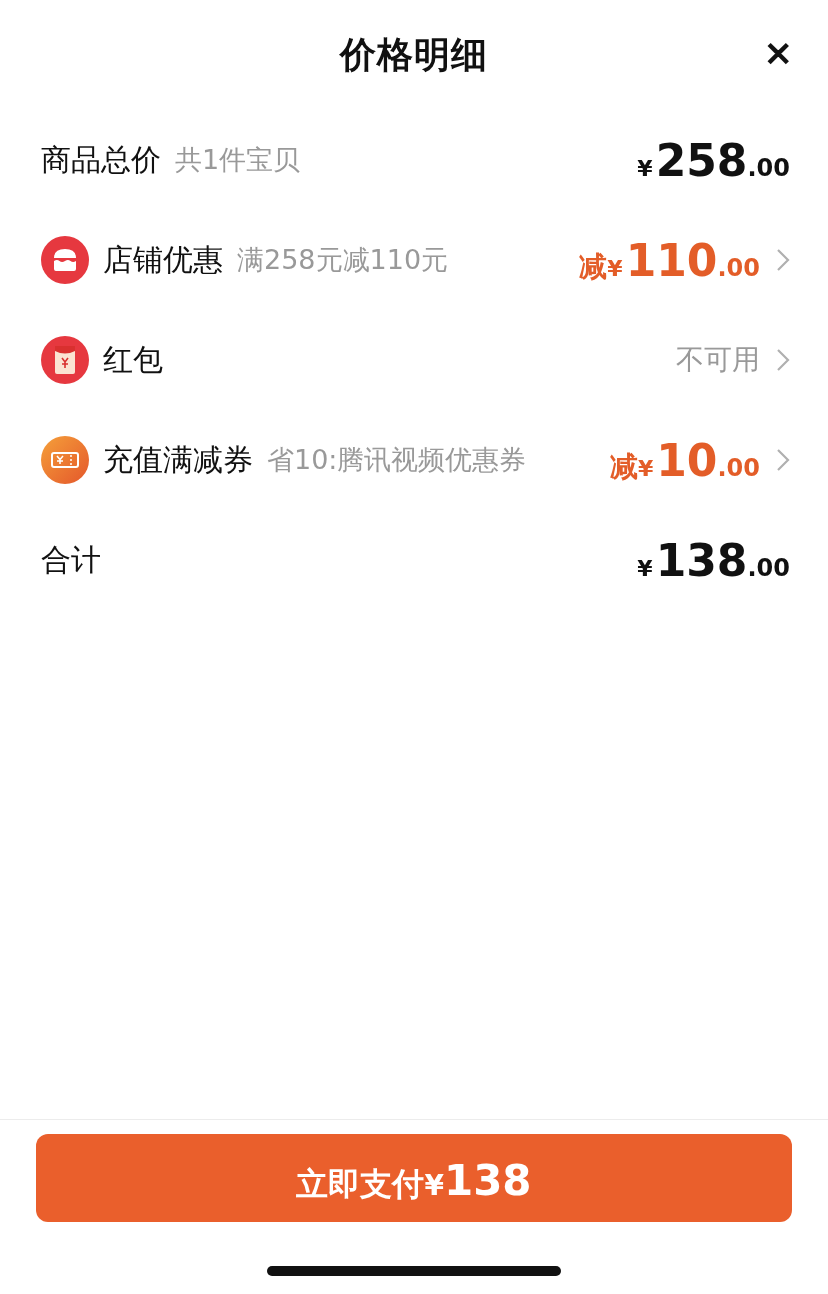 This screenshot has height=1294, width=828. Describe the element at coordinates (397, 460) in the screenshot. I see `row-note: 省10:腾讯视频优惠券` at that location.